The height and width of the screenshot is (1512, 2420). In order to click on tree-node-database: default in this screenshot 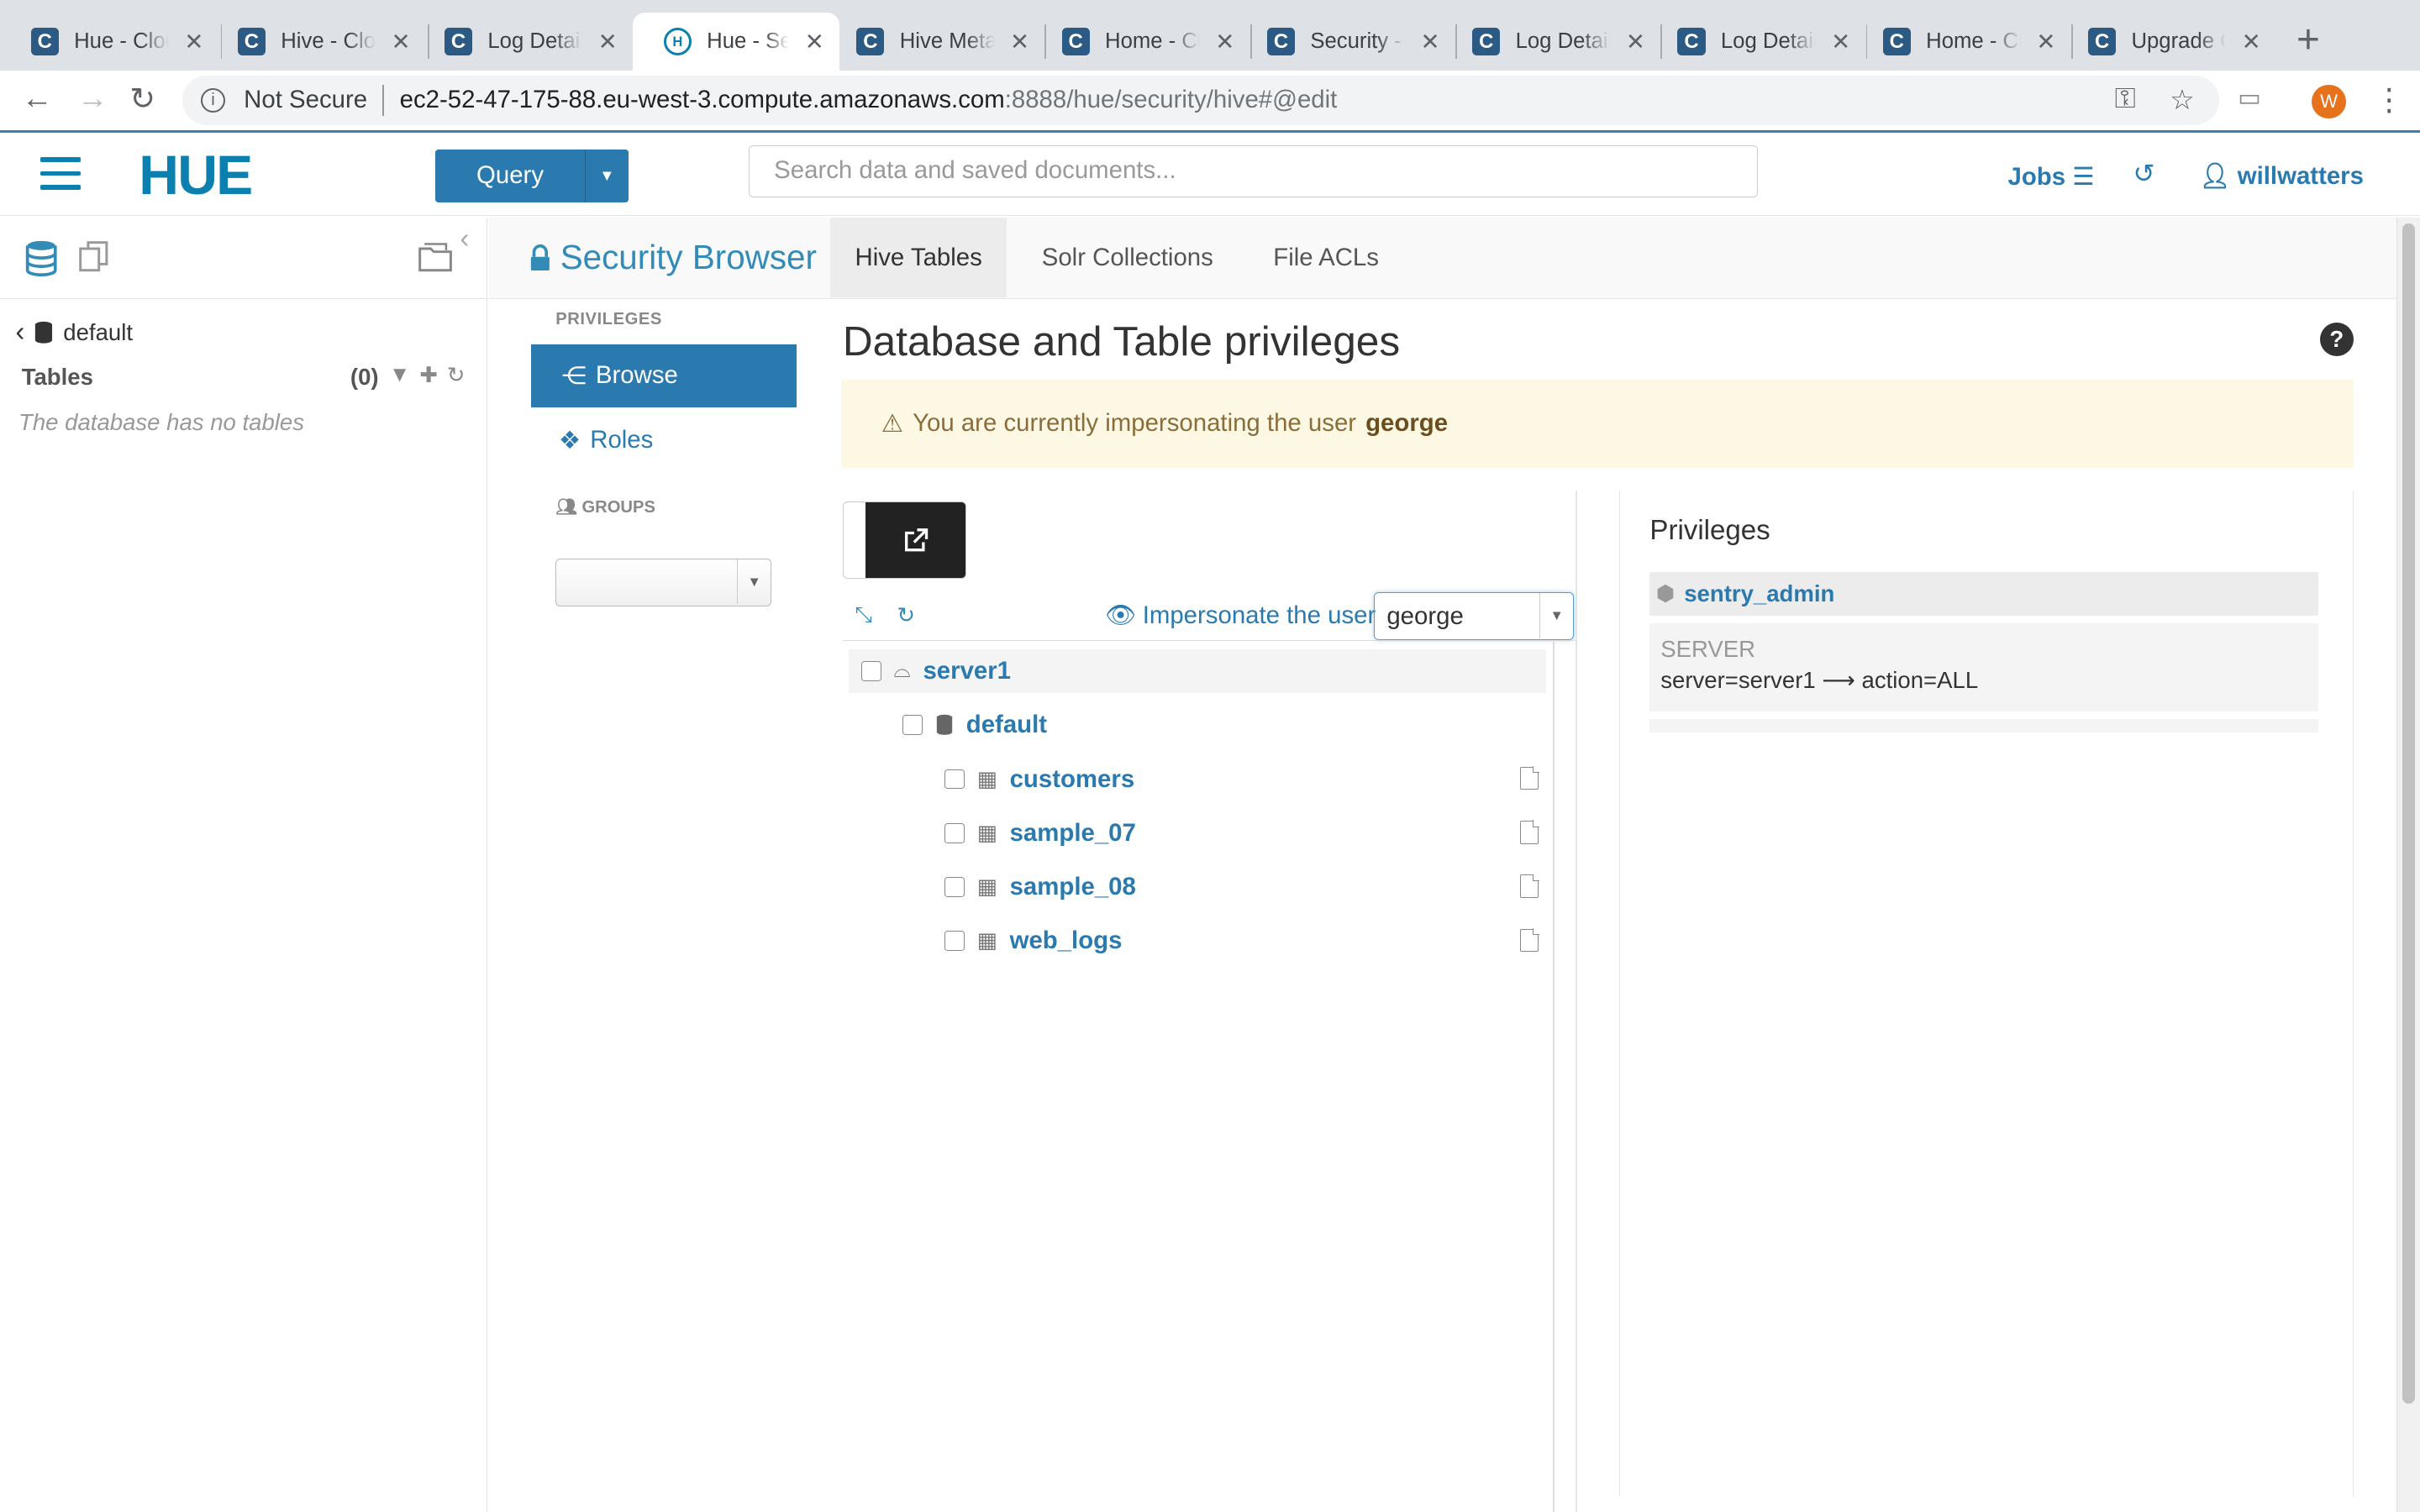, I will do `click(974, 725)`.